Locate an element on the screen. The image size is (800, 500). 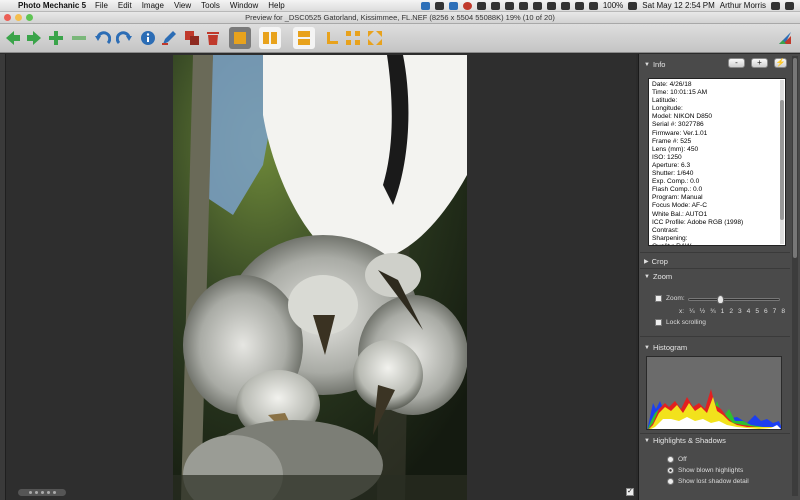
app-menu: Photo Mechanic 5 is located at coordinates (52, 5).